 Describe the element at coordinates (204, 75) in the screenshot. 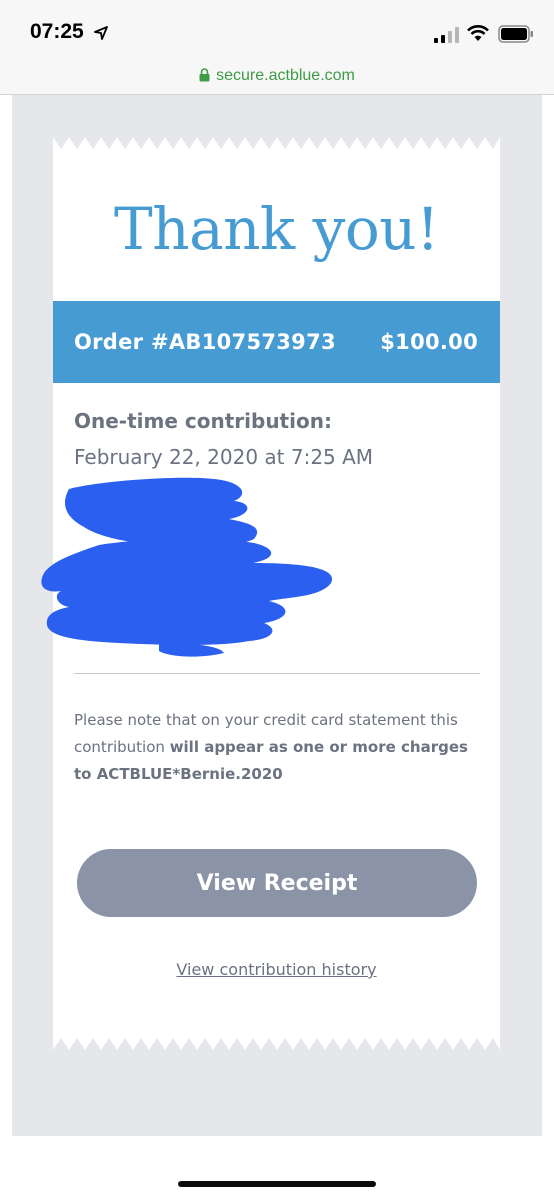

I see `lock-icon` at that location.